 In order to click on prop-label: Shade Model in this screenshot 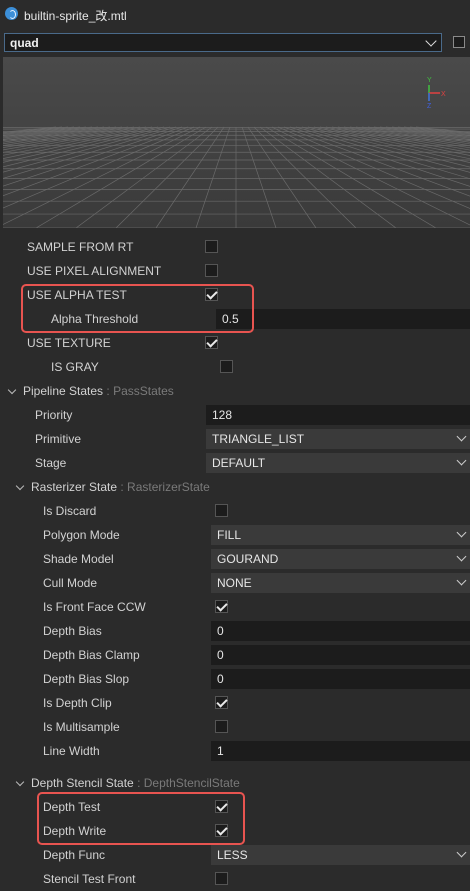, I will do `click(78, 559)`.